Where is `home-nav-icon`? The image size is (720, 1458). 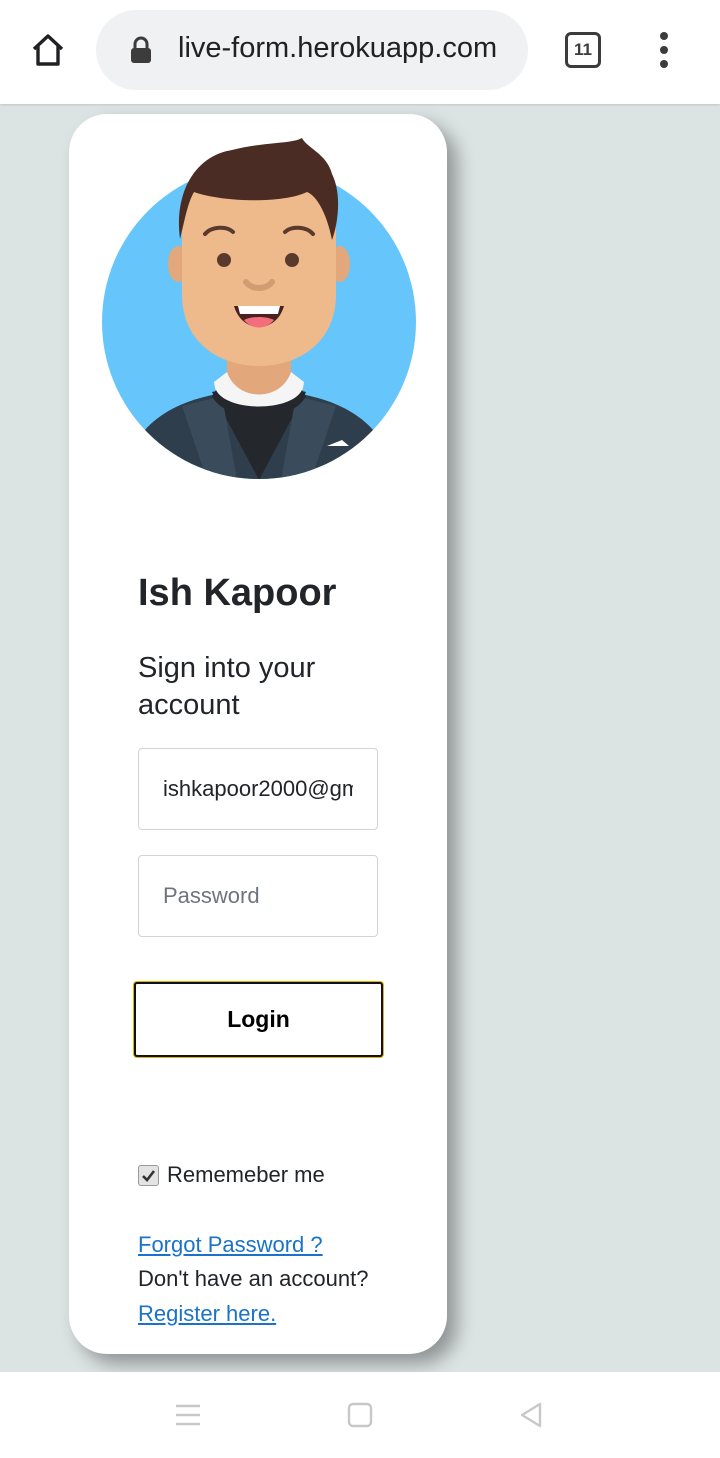 home-nav-icon is located at coordinates (360, 1415).